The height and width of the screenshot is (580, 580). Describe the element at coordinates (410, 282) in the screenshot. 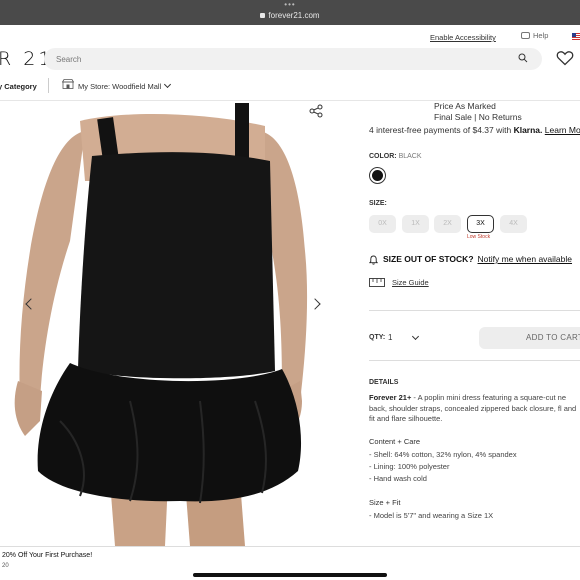

I see `size-guide-link: Size Guide` at that location.